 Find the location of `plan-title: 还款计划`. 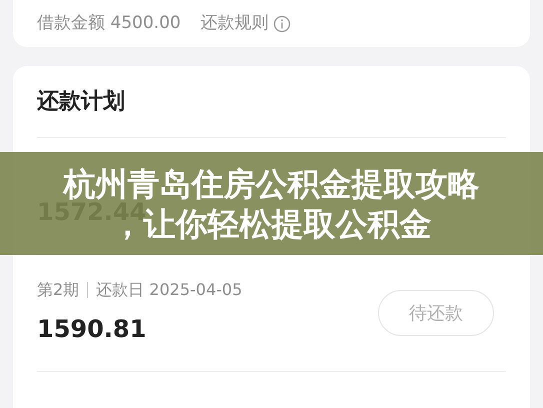

plan-title: 还款计划 is located at coordinates (81, 102).